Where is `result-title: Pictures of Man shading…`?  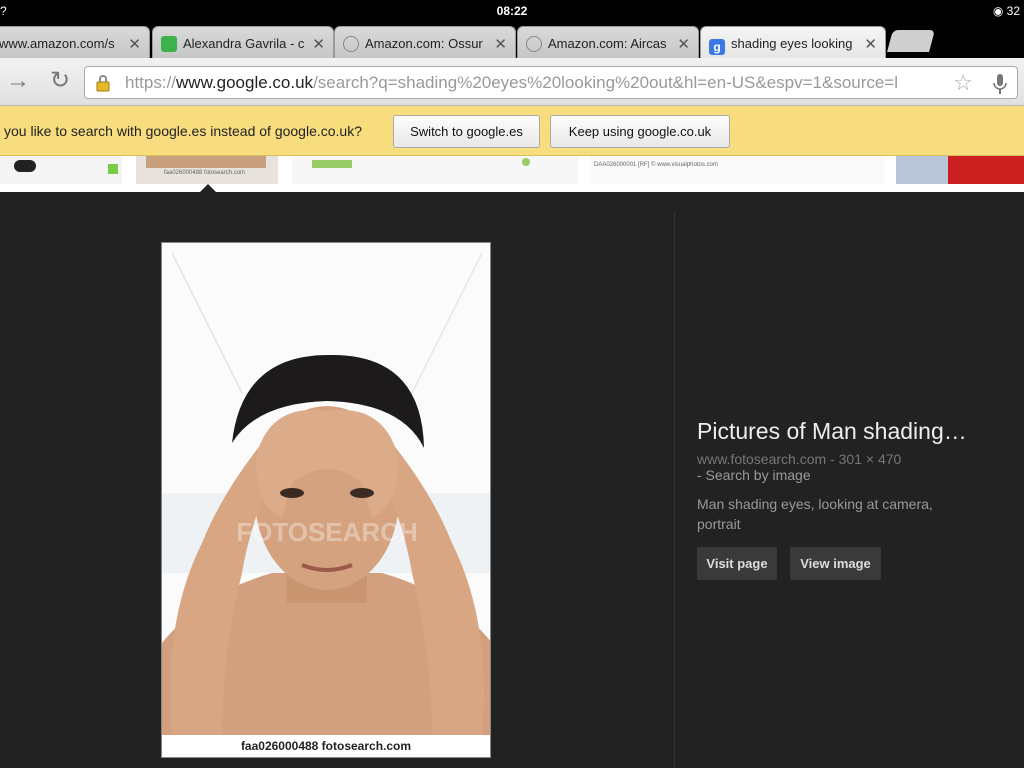
result-title: Pictures of Man shading… is located at coordinates (857, 431).